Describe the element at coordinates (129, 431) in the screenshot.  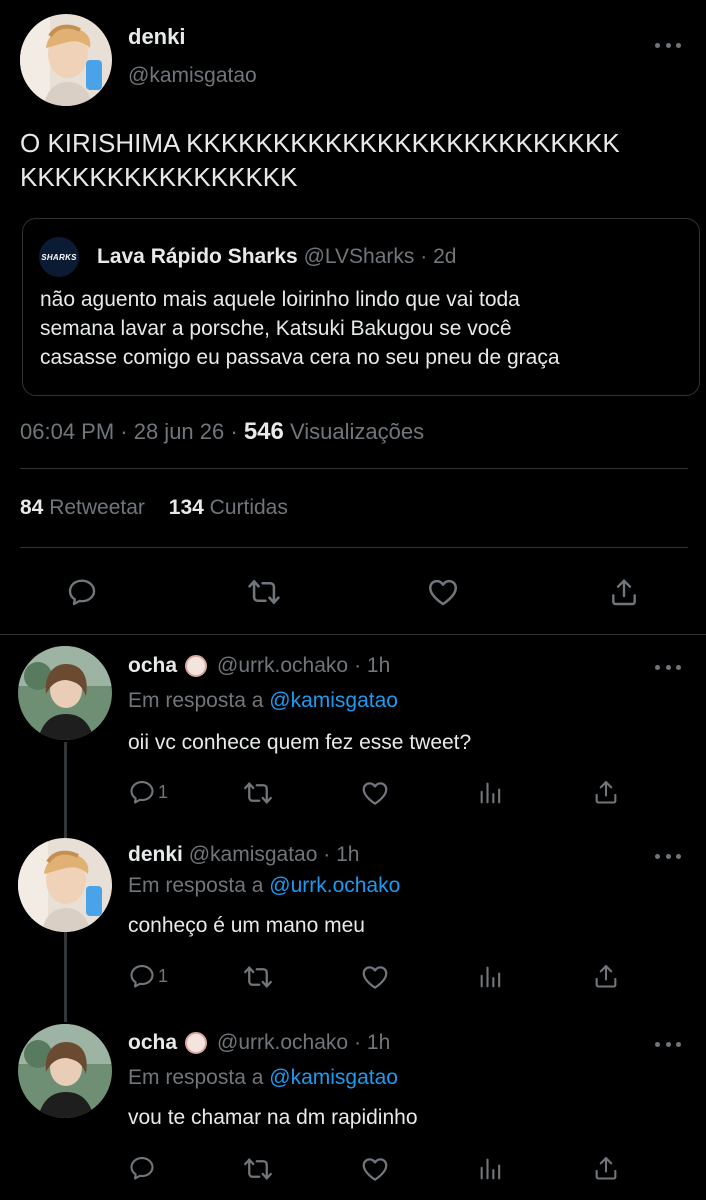
I see `timestamp: 06:04 PM · 28 jun 26 ·` at that location.